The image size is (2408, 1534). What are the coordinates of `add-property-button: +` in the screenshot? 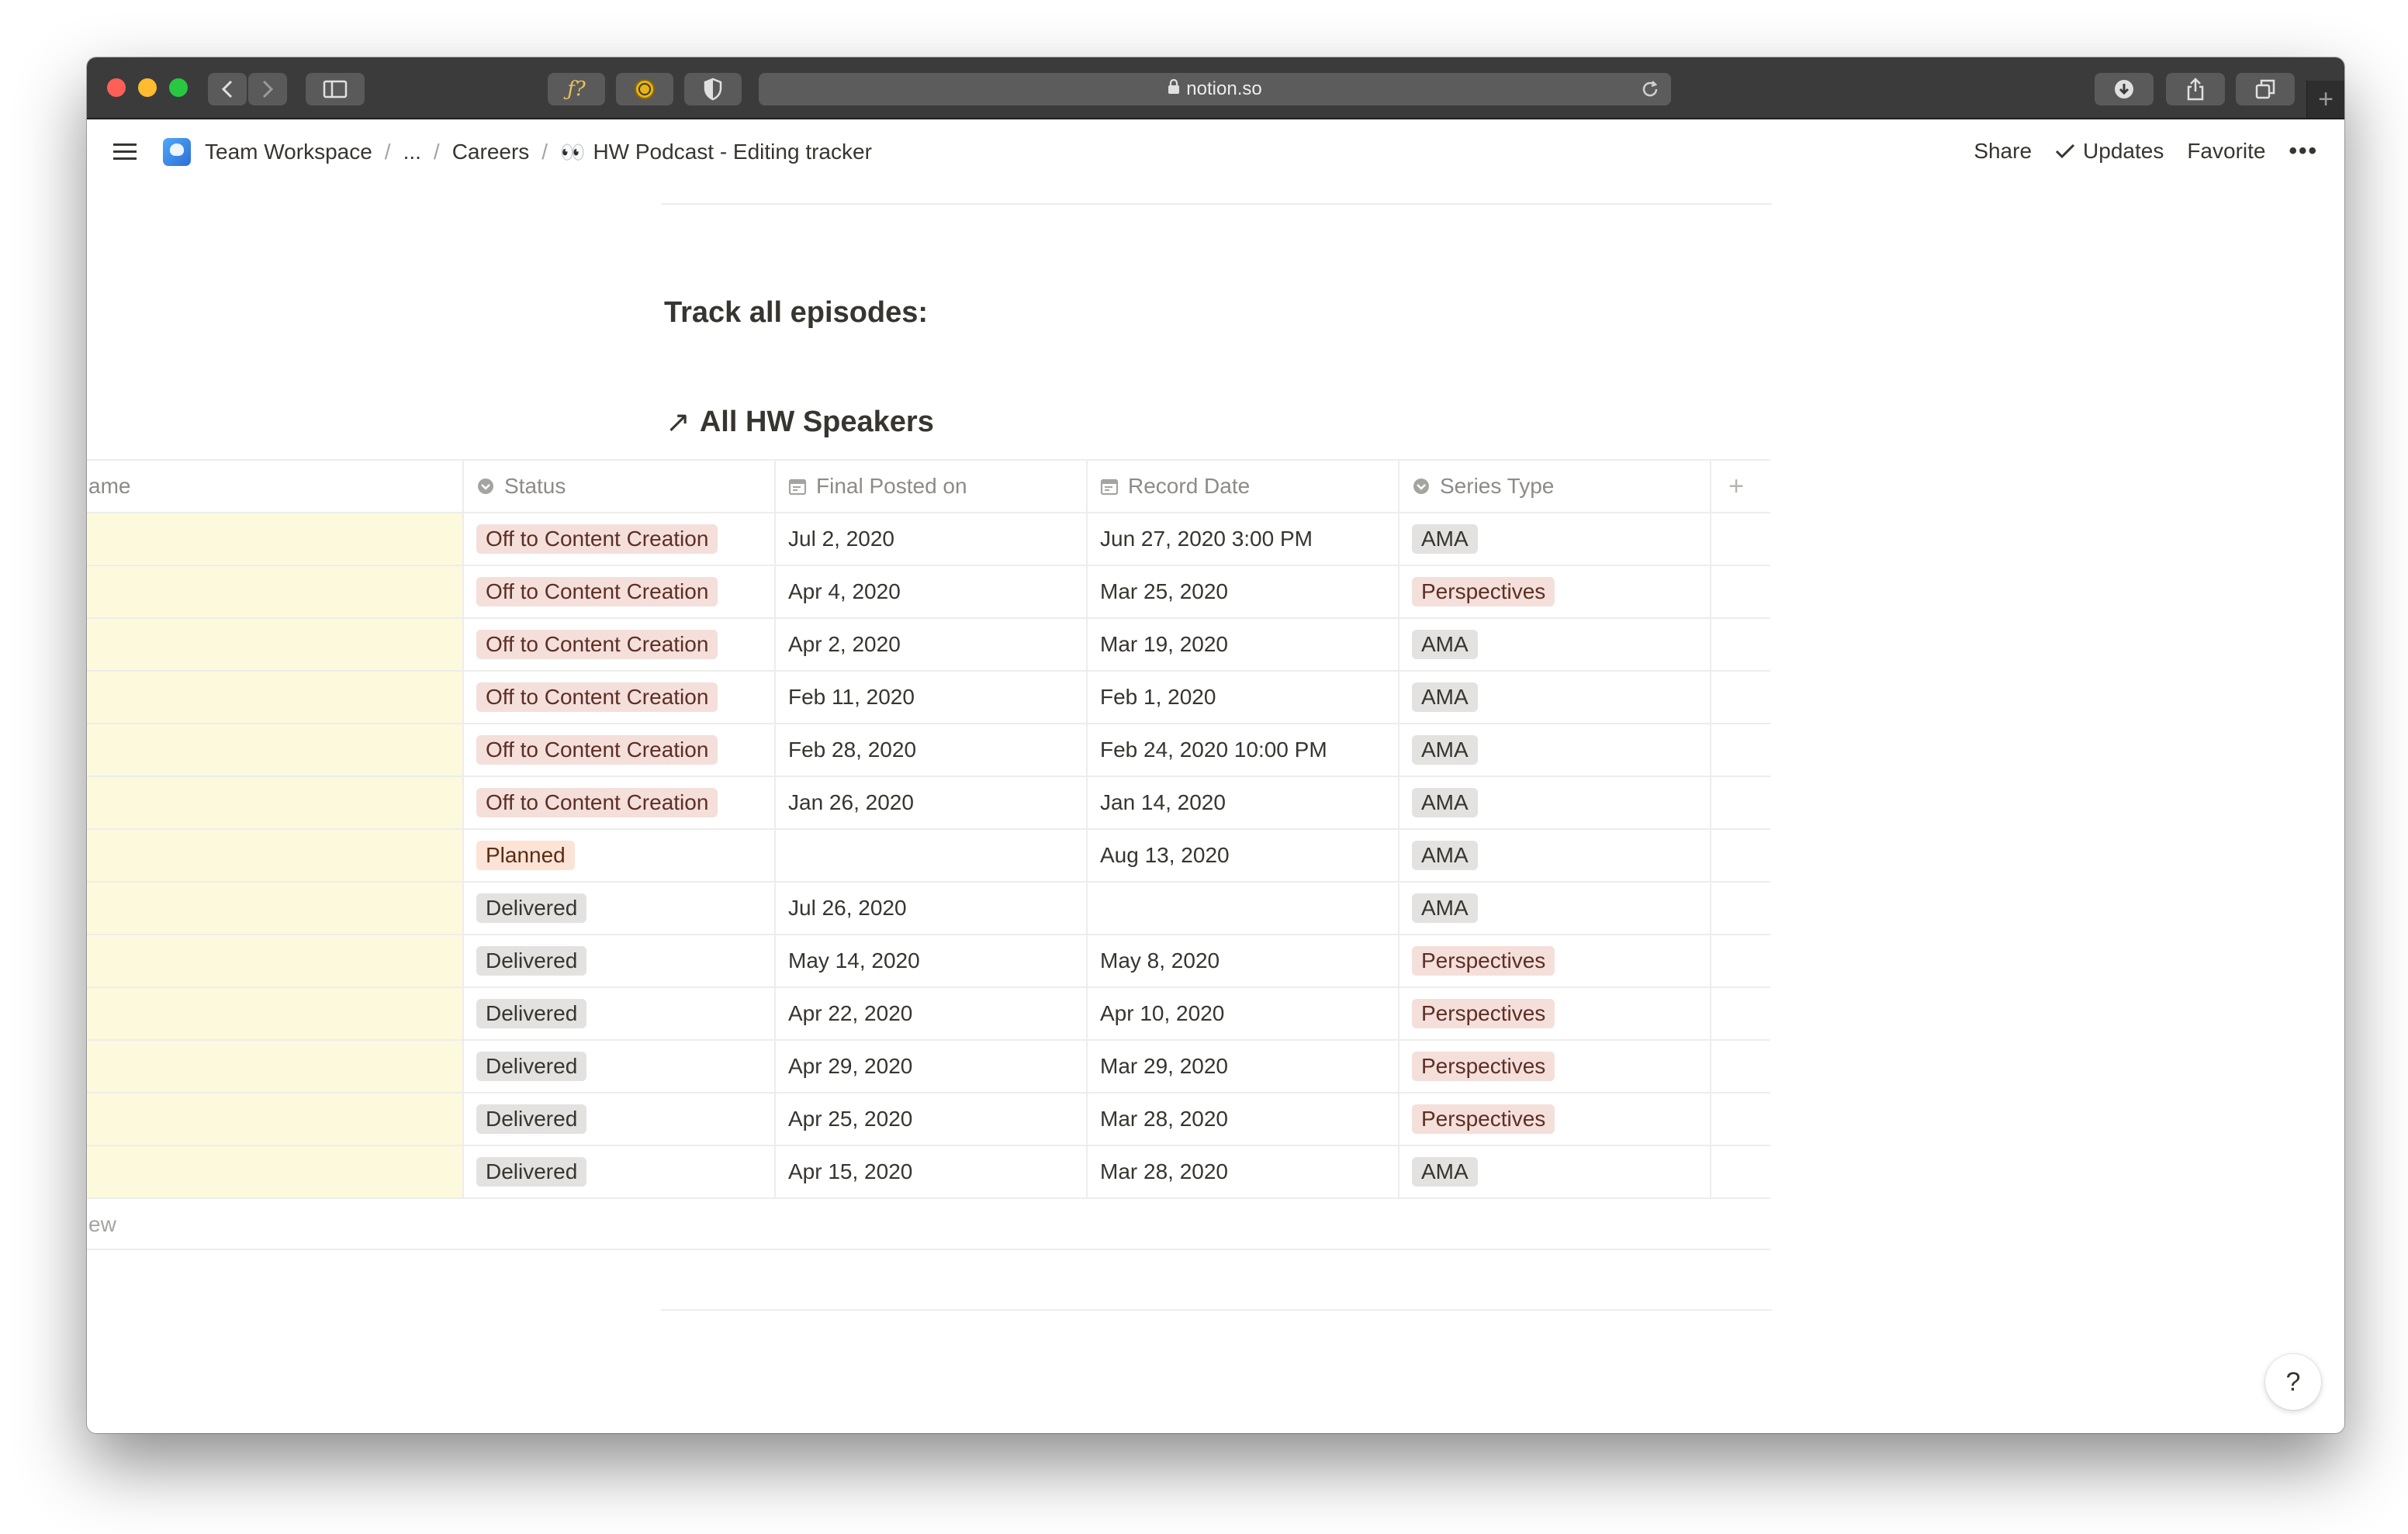 It's located at (1736, 486).